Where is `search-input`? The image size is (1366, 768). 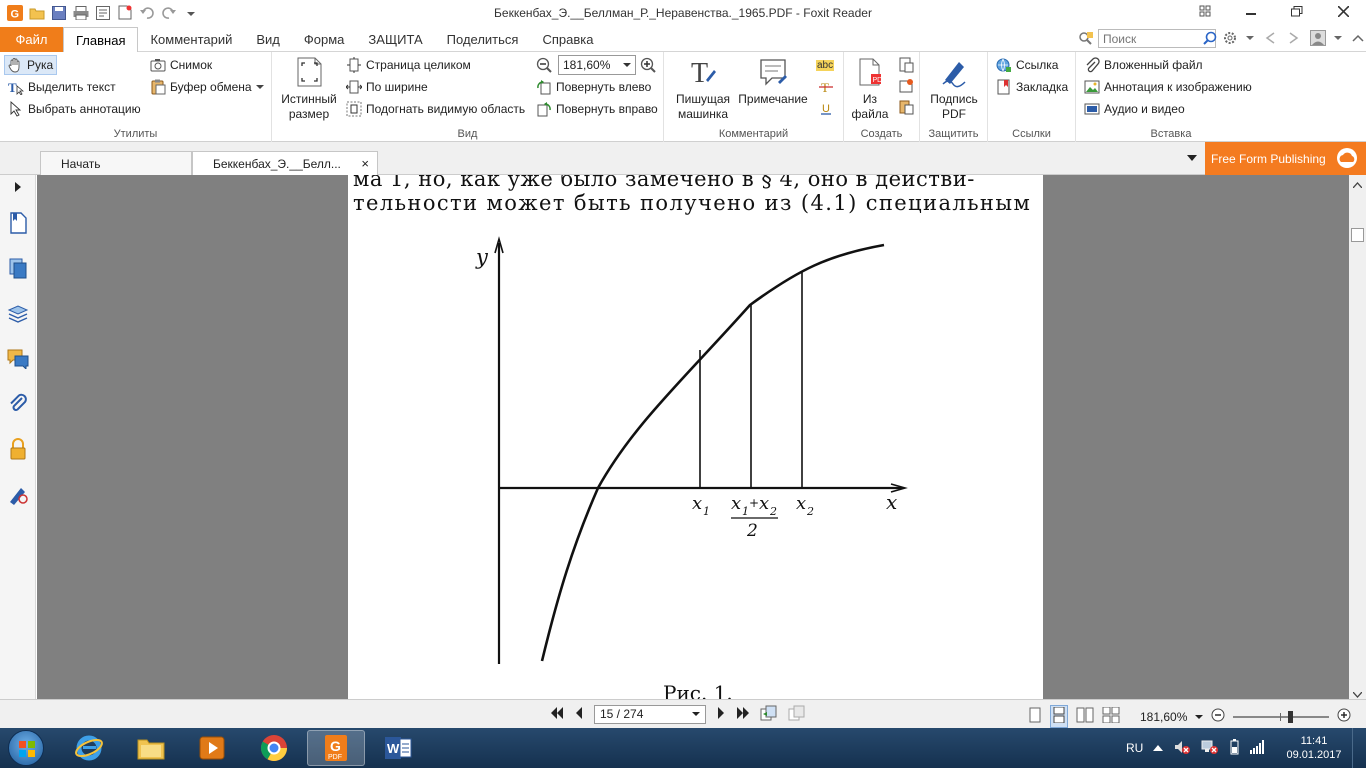
search-input is located at coordinates (1157, 38).